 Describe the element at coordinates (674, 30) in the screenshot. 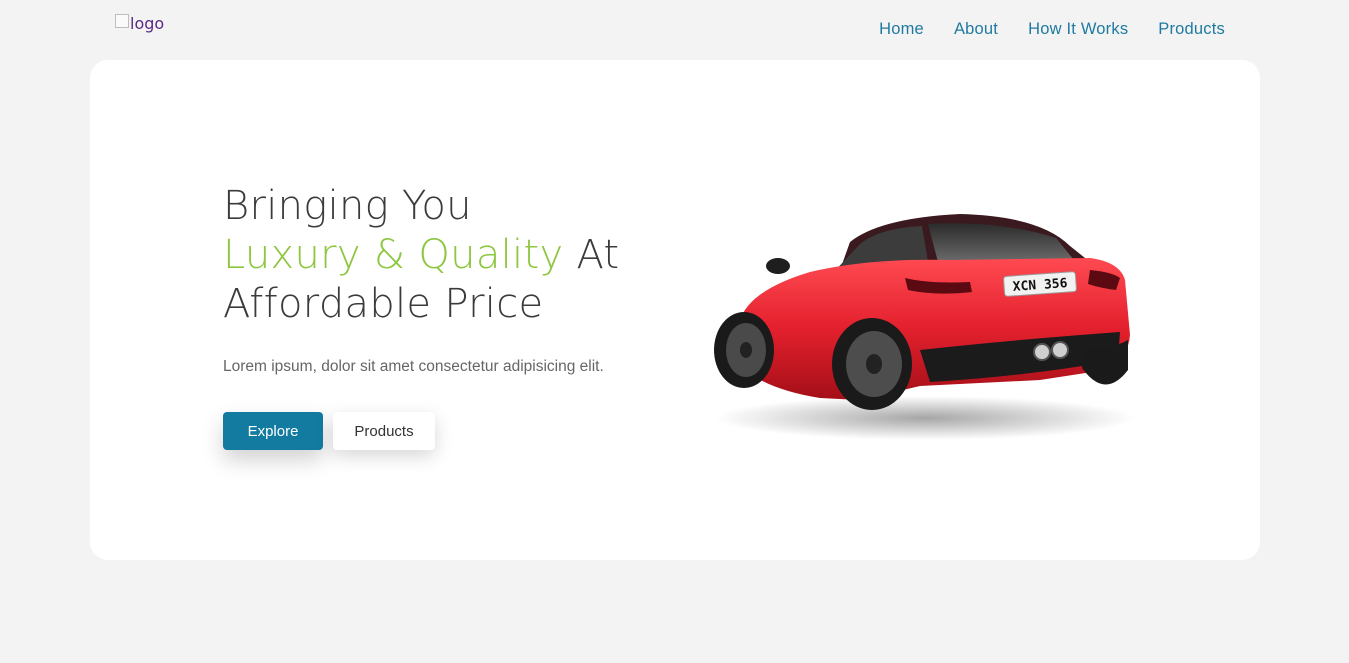

I see `top-navbar: logo Home About How It Works Products` at that location.